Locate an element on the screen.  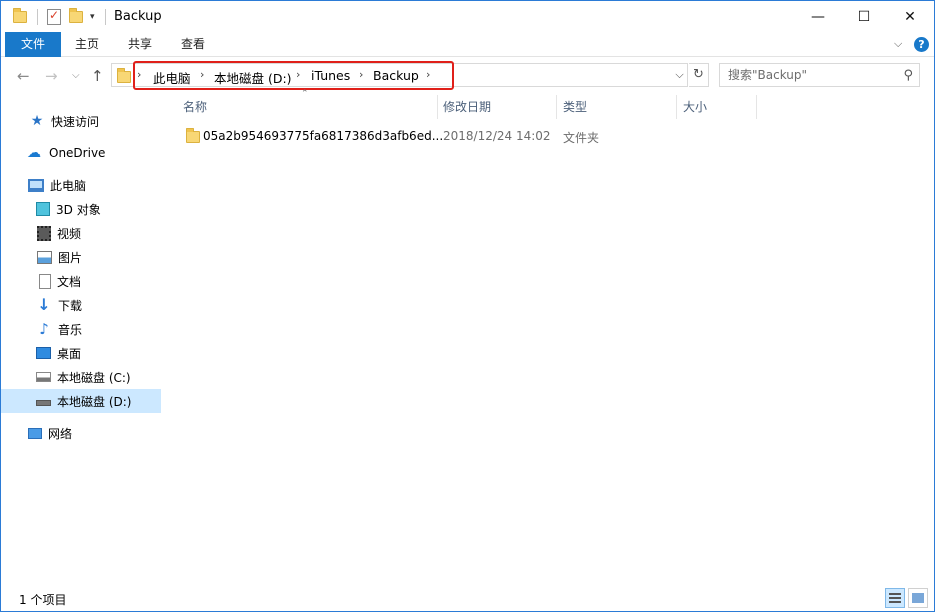
tab-file: 文件 is located at coordinates (33, 44).